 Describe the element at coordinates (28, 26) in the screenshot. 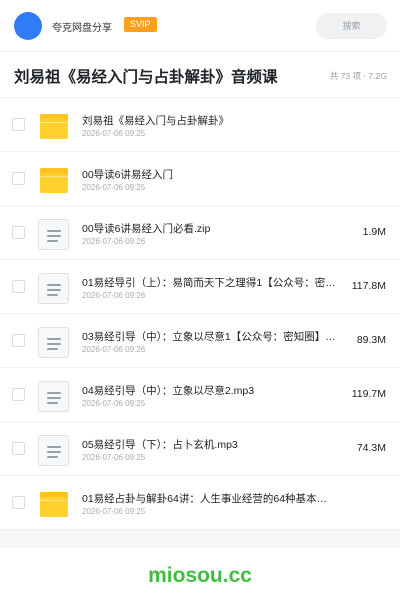

I see `avatar` at that location.